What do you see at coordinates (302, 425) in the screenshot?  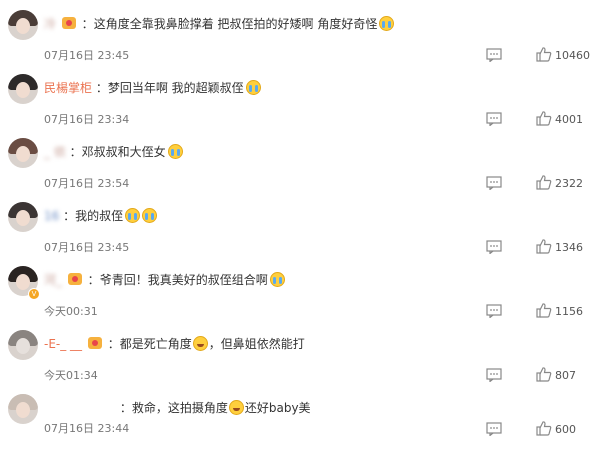 I see `comment-item: ：救命，这拍摄角度 还好baby美 07月16日 23:44 600` at bounding box center [302, 425].